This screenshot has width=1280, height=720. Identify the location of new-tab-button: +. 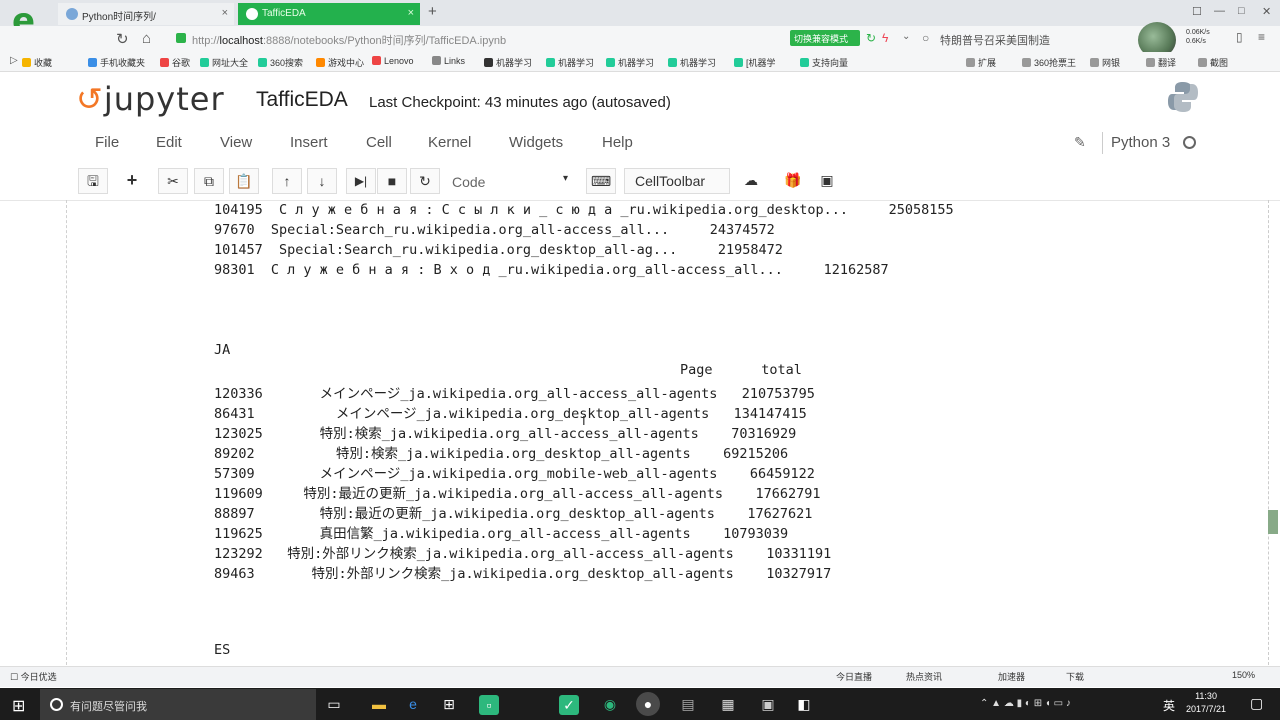
(432, 11).